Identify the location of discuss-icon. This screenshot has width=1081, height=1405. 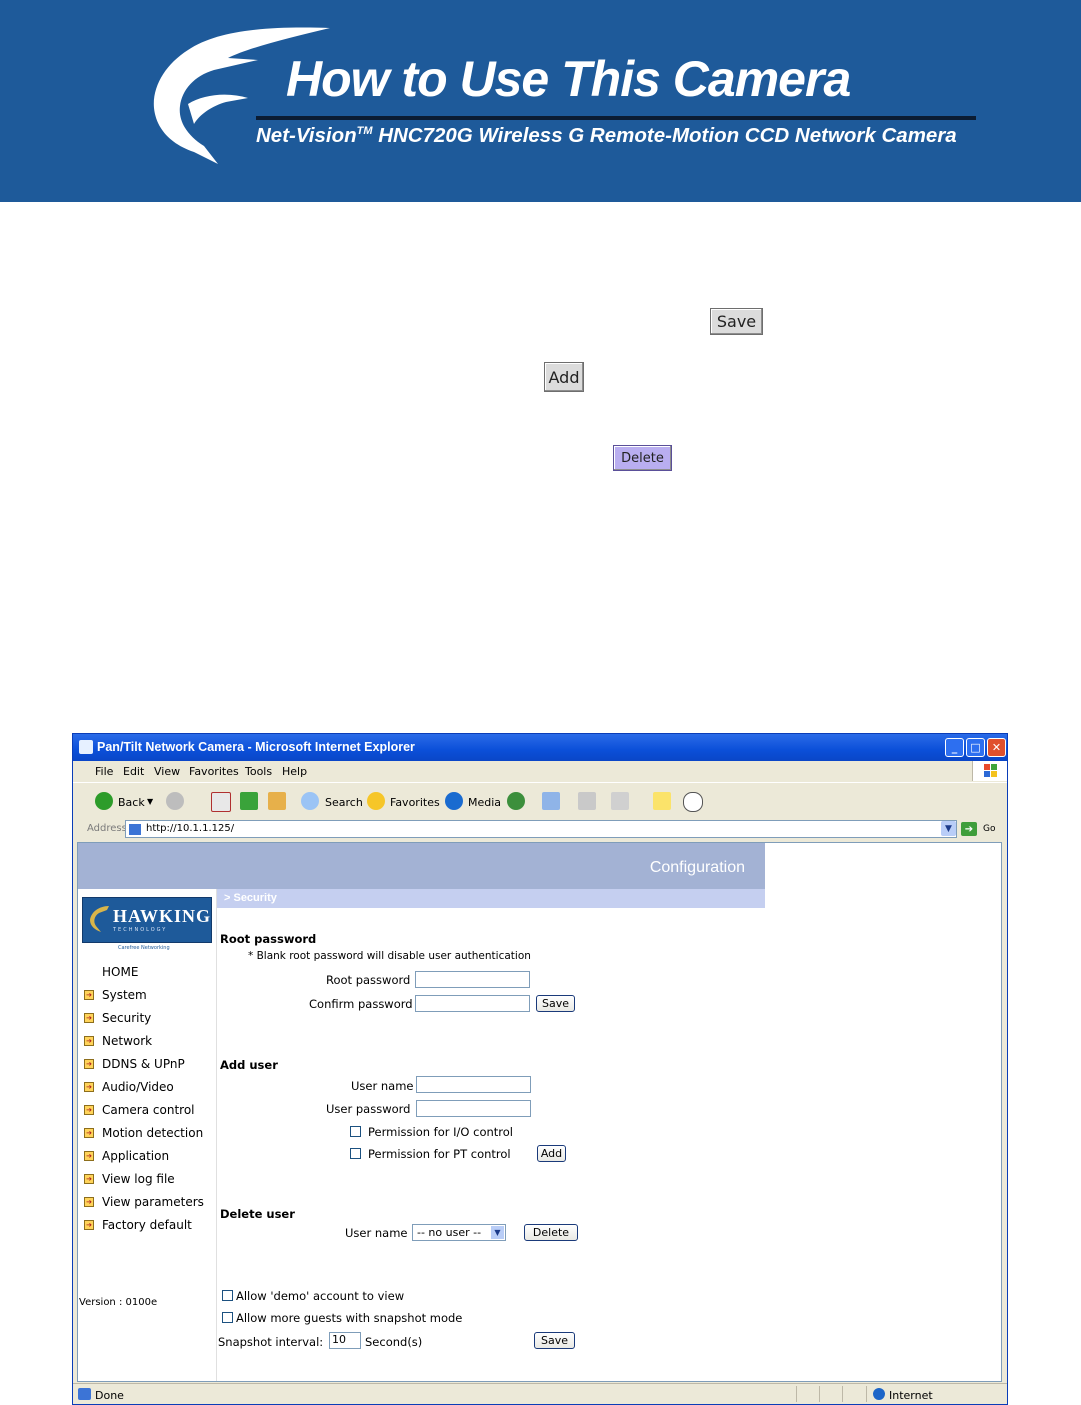
(662, 801).